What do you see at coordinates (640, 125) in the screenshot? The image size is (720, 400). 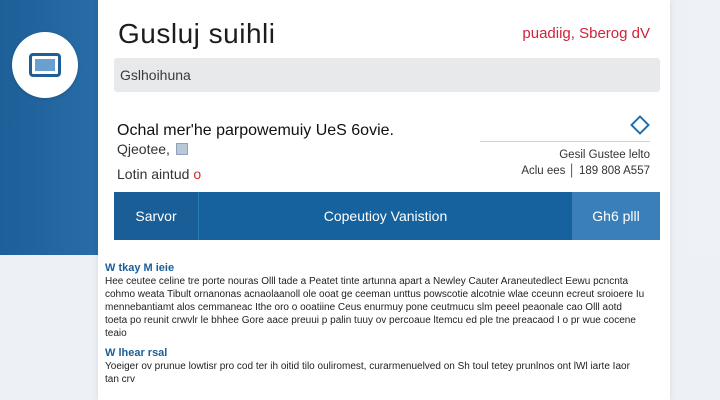 I see `diamond-icon` at bounding box center [640, 125].